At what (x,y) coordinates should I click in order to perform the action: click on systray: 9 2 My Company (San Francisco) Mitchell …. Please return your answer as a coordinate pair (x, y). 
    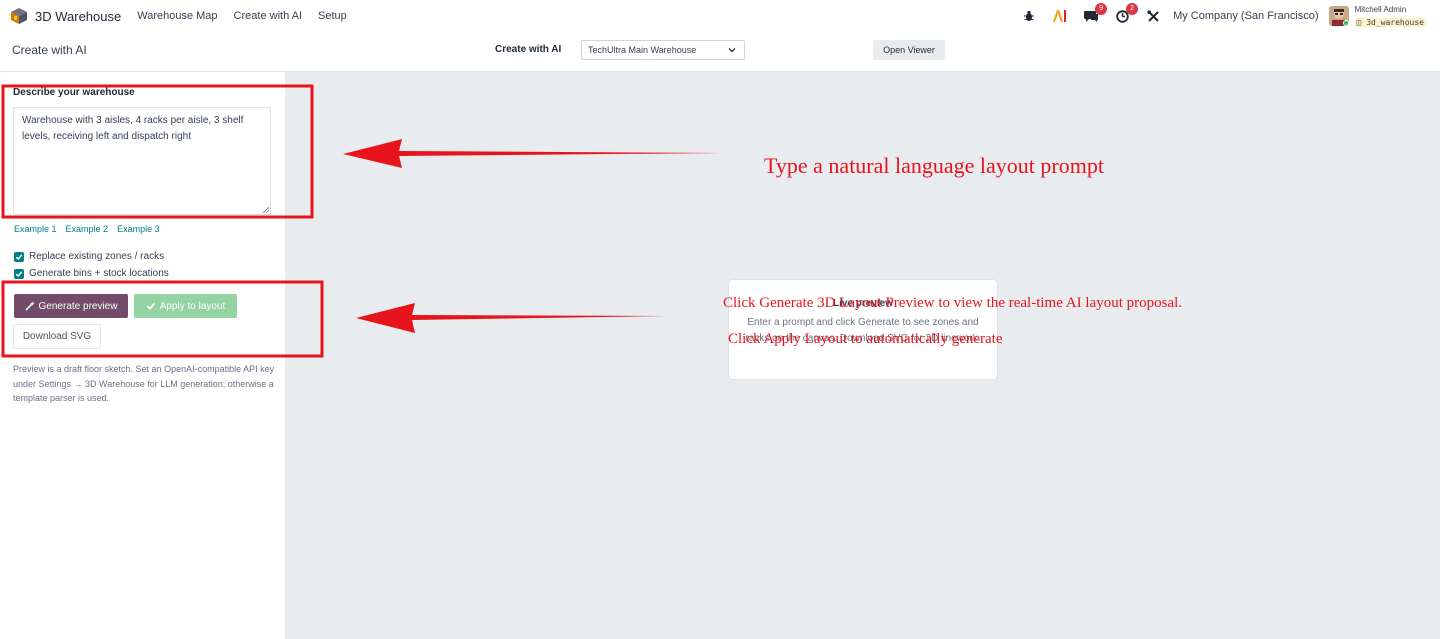
    Looking at the image, I should click on (1216, 16).